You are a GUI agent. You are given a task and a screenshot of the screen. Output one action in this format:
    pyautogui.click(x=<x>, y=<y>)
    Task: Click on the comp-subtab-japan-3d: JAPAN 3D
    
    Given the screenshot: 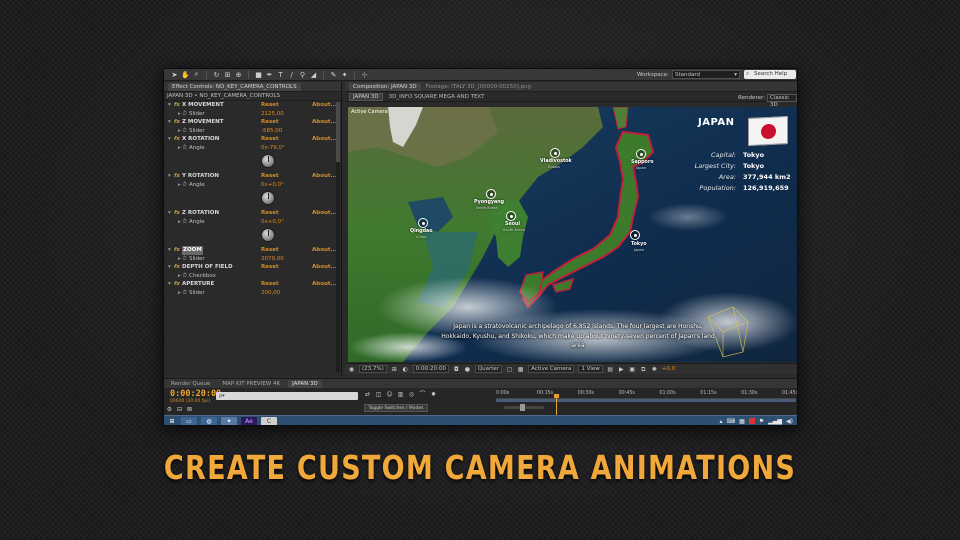 What is the action you would take?
    pyautogui.click(x=366, y=96)
    